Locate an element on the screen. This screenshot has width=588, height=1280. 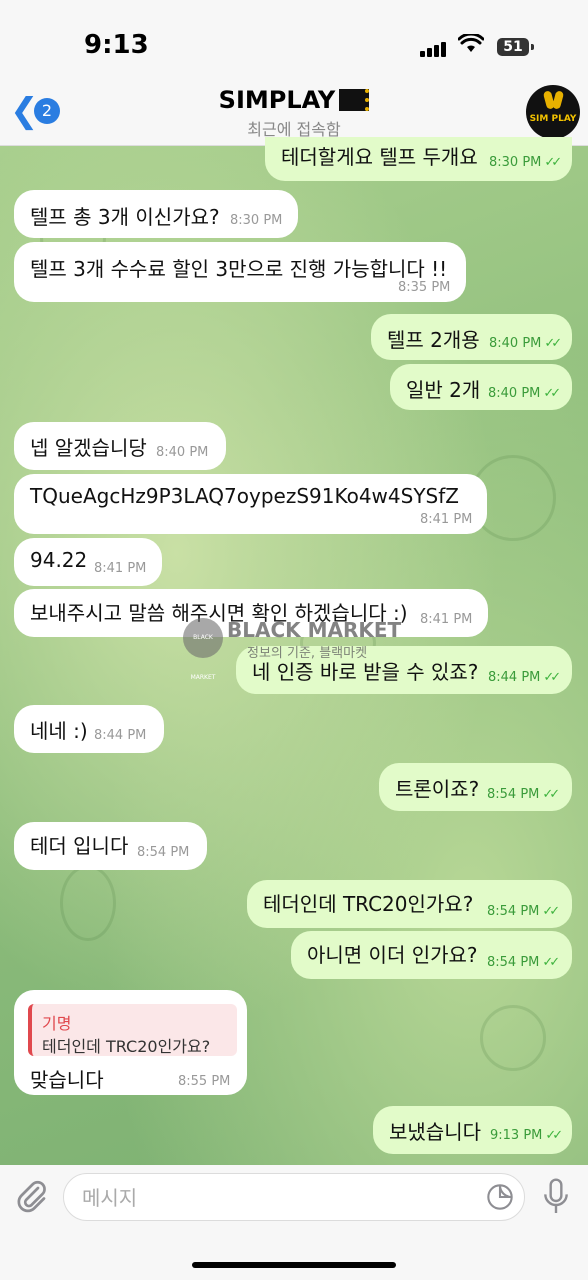
message-text: 텔프 2개용 is located at coordinates (433, 340).